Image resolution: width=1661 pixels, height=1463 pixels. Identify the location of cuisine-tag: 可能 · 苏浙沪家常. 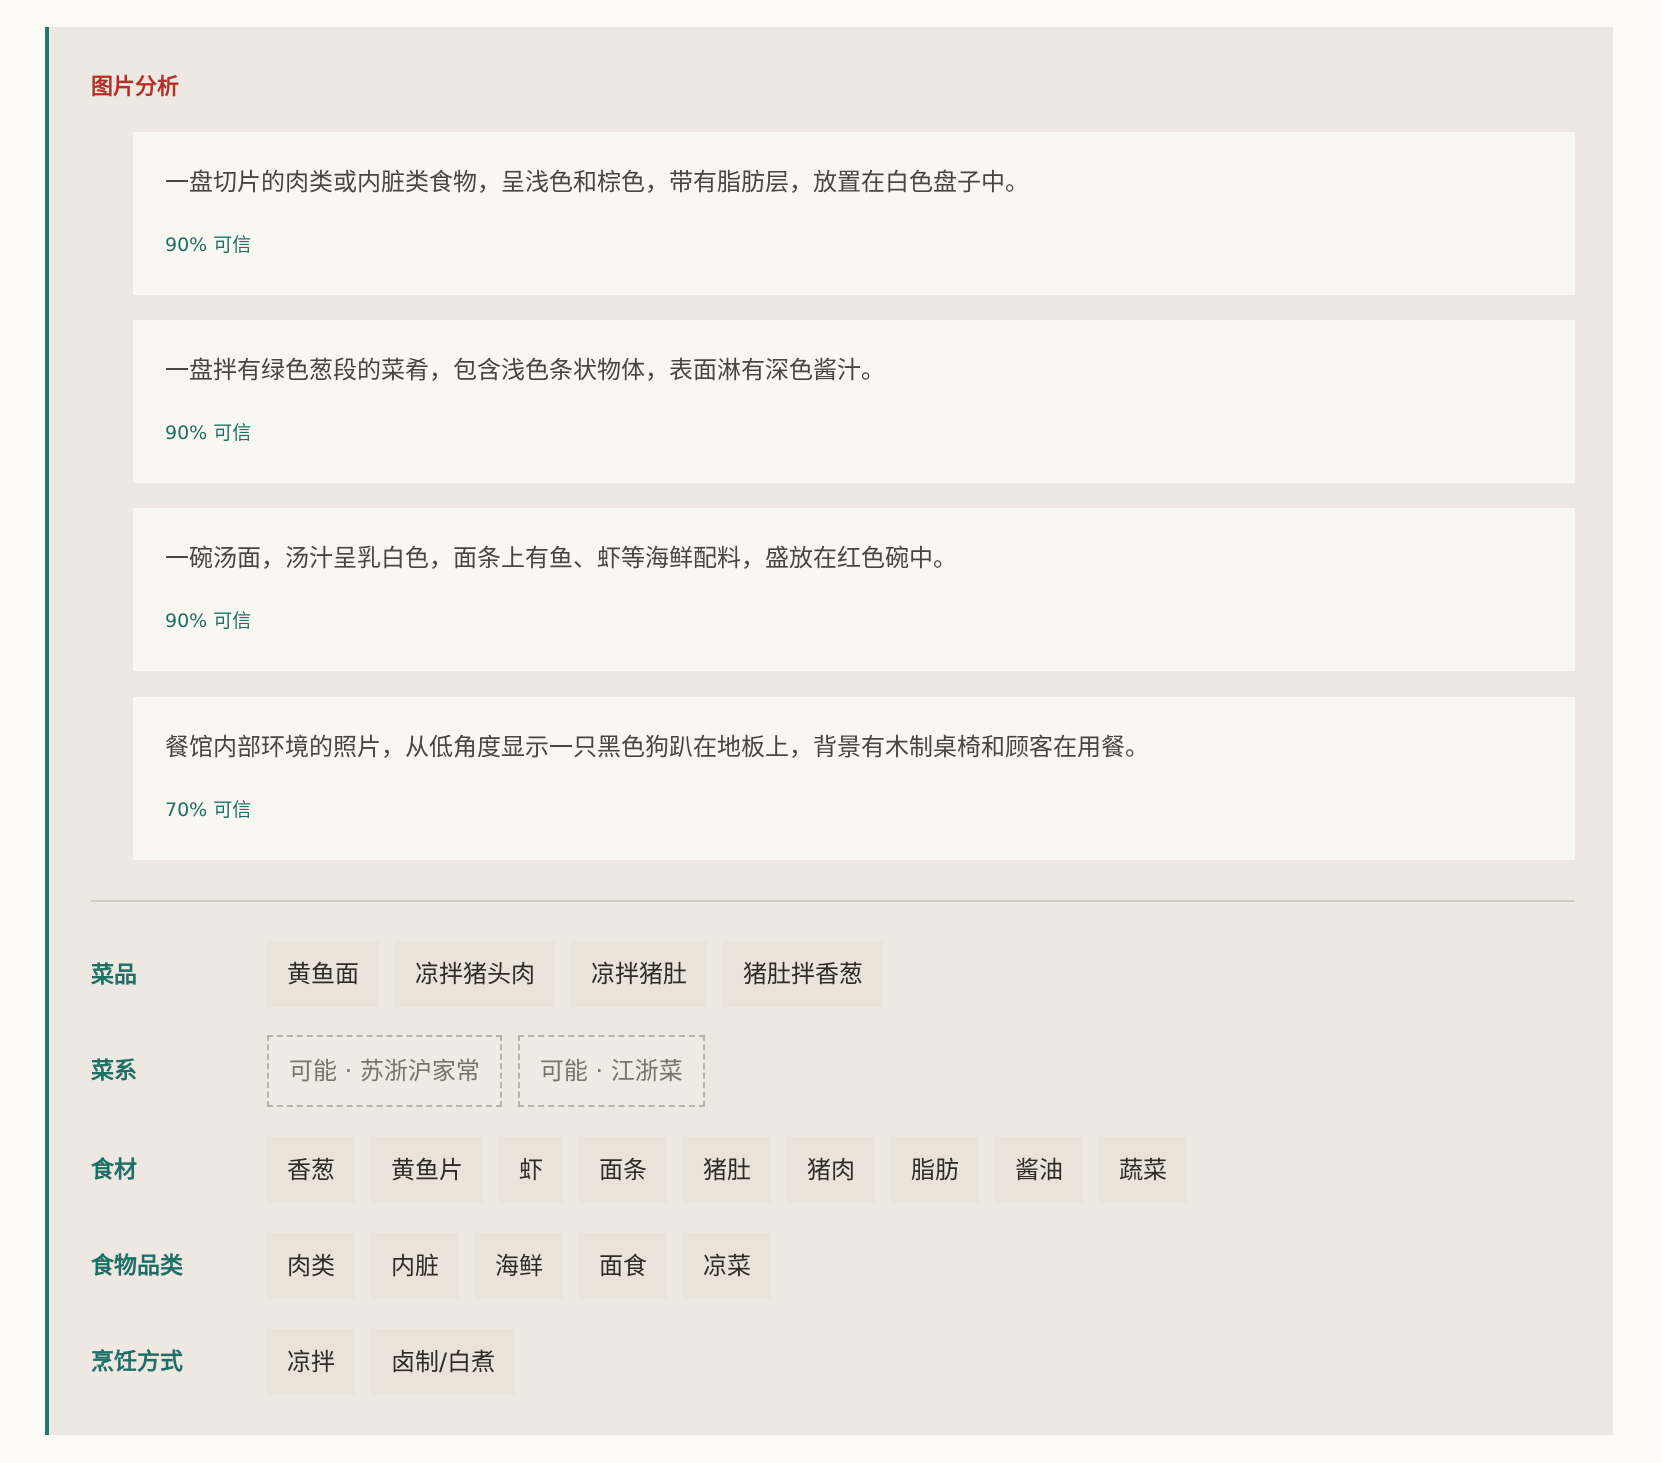
(384, 1071).